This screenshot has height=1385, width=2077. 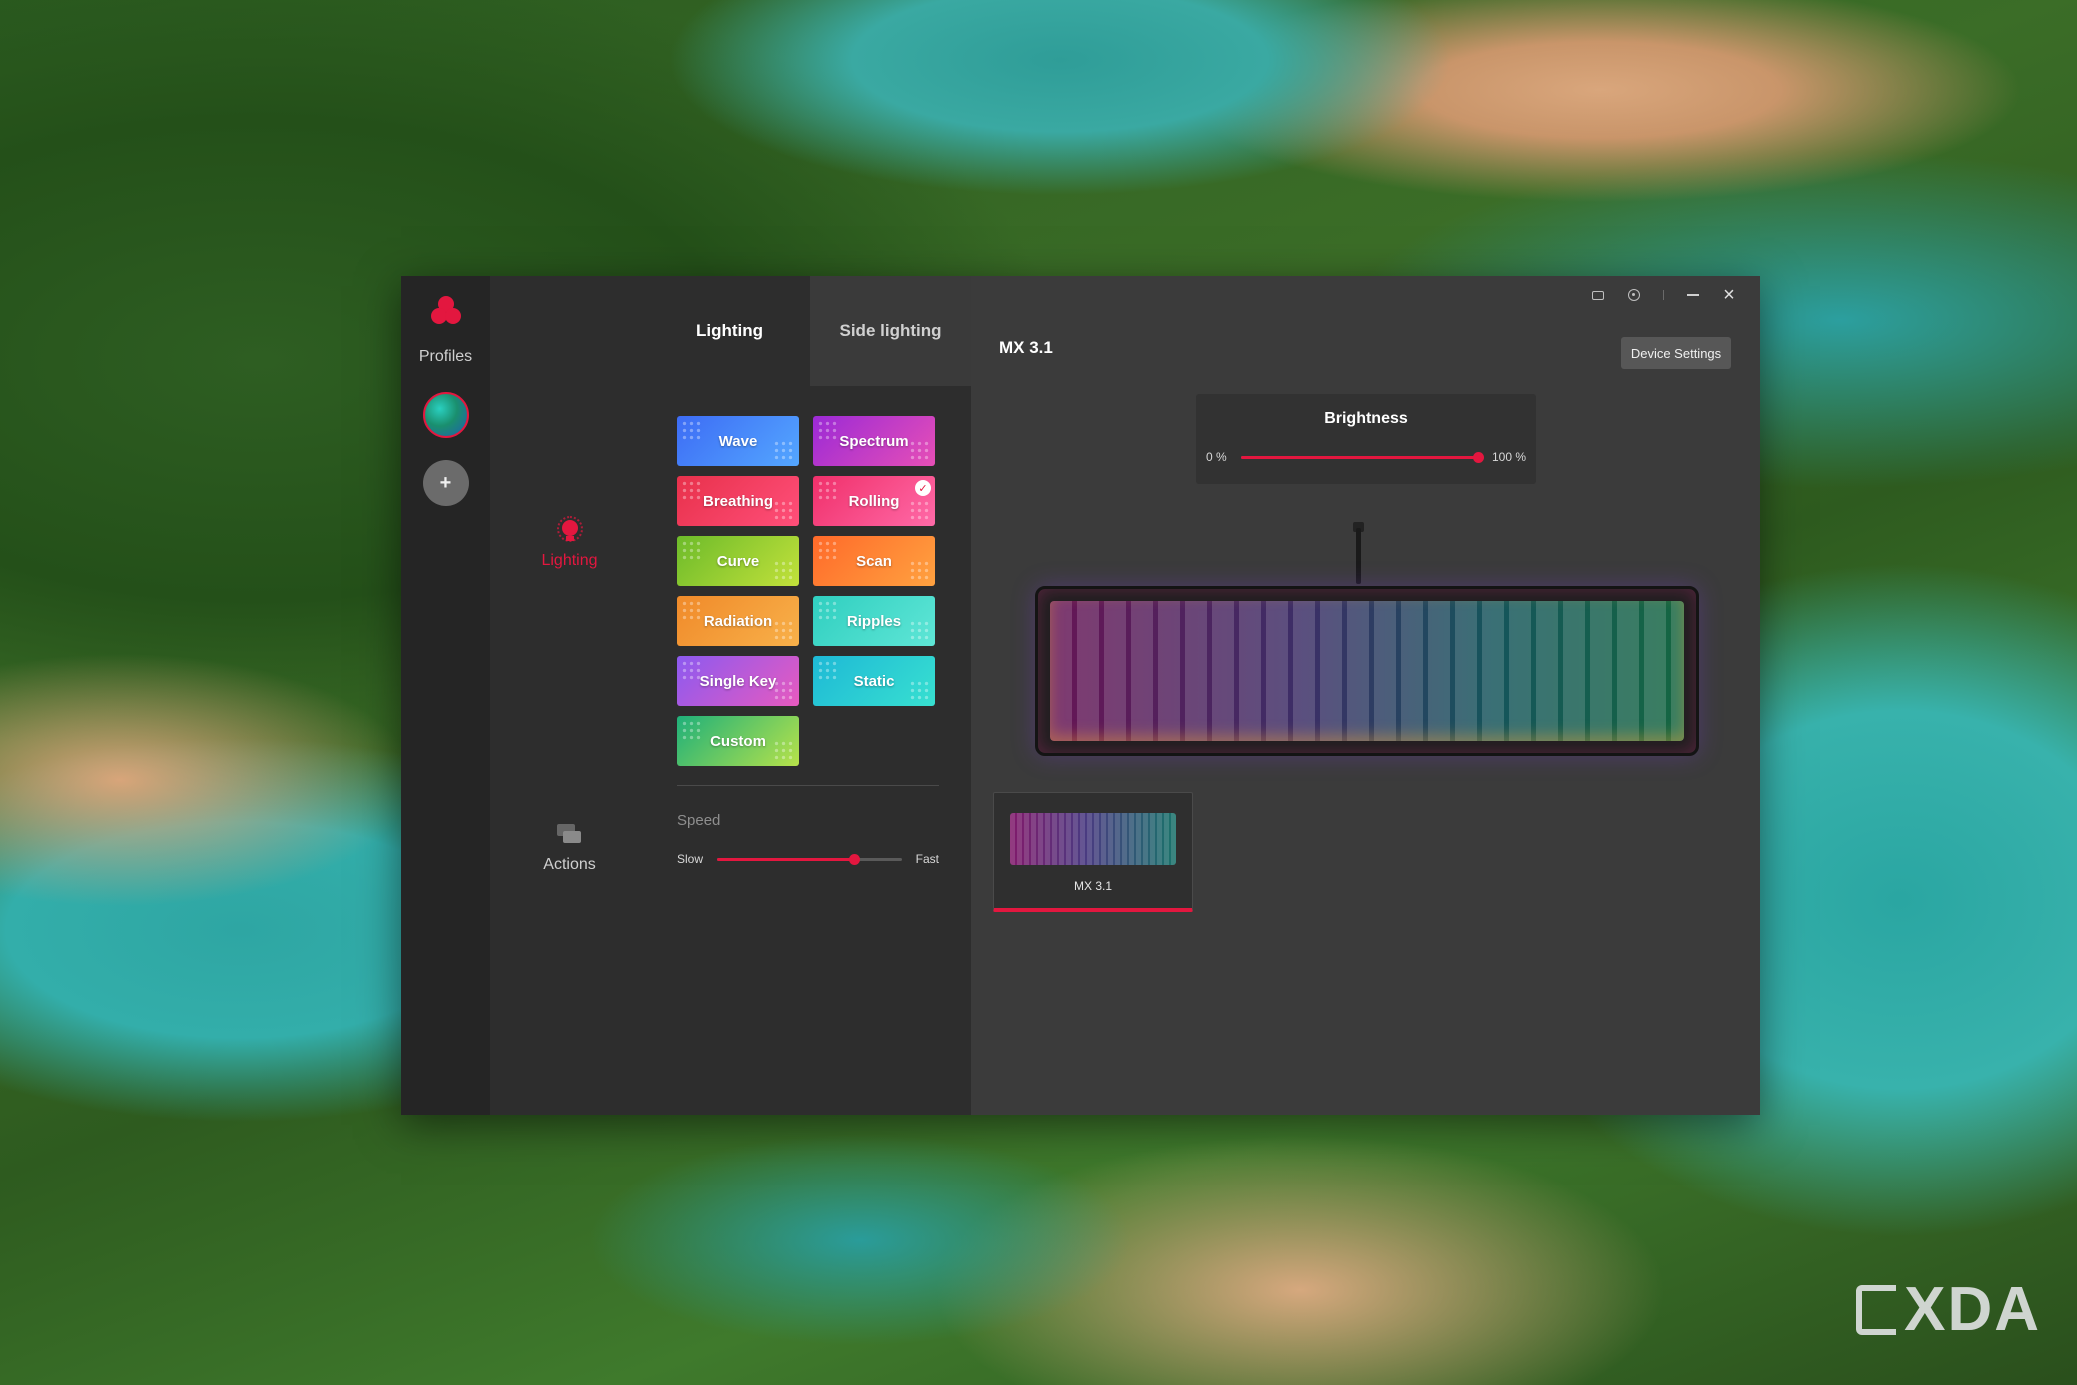 I want to click on effect-ripples-button: Ripples, so click(x=874, y=621).